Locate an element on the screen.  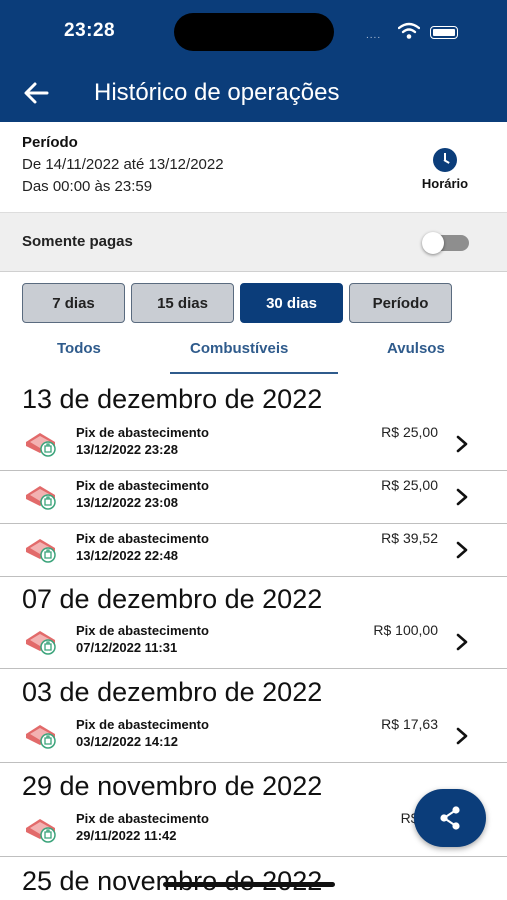
period-label: Período is located at coordinates (50, 142).